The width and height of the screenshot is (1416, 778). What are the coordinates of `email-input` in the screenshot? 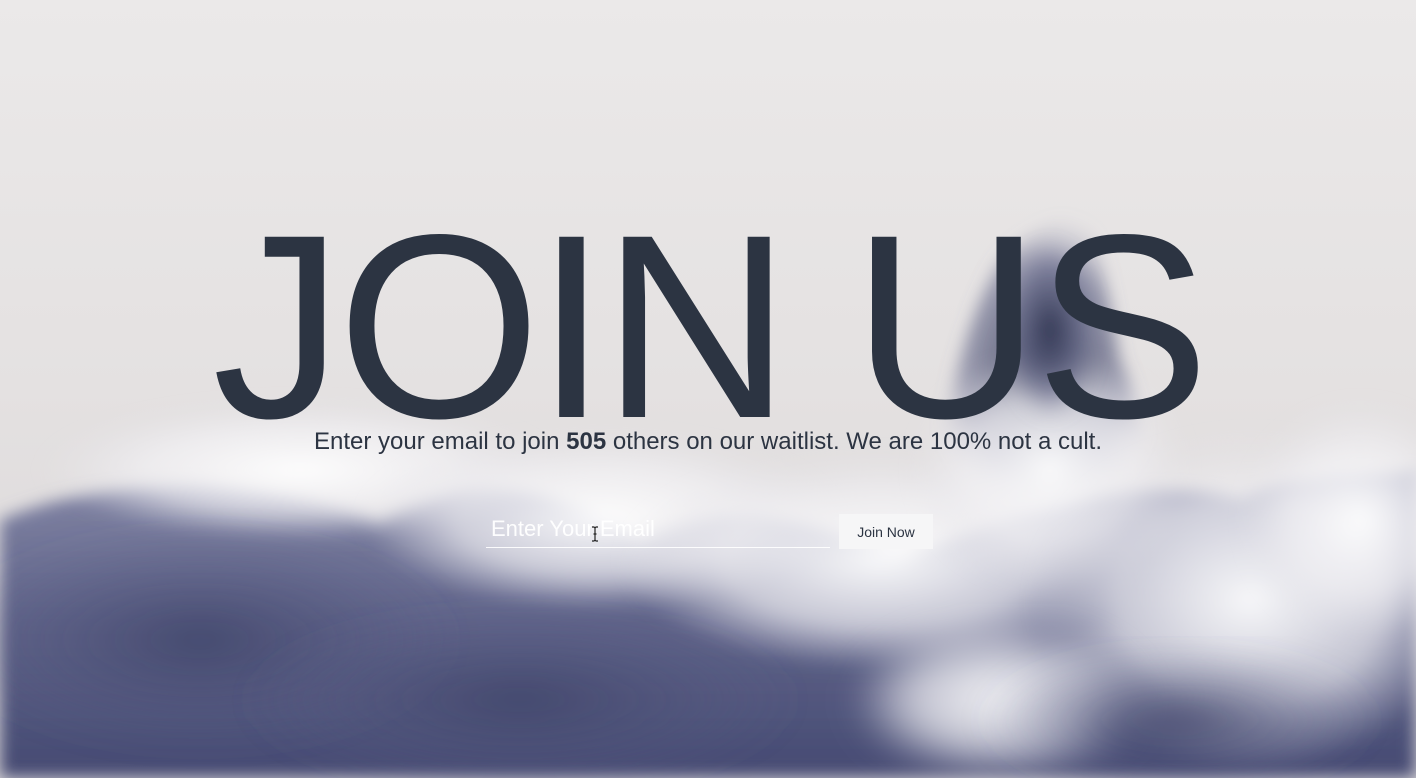 It's located at (658, 529).